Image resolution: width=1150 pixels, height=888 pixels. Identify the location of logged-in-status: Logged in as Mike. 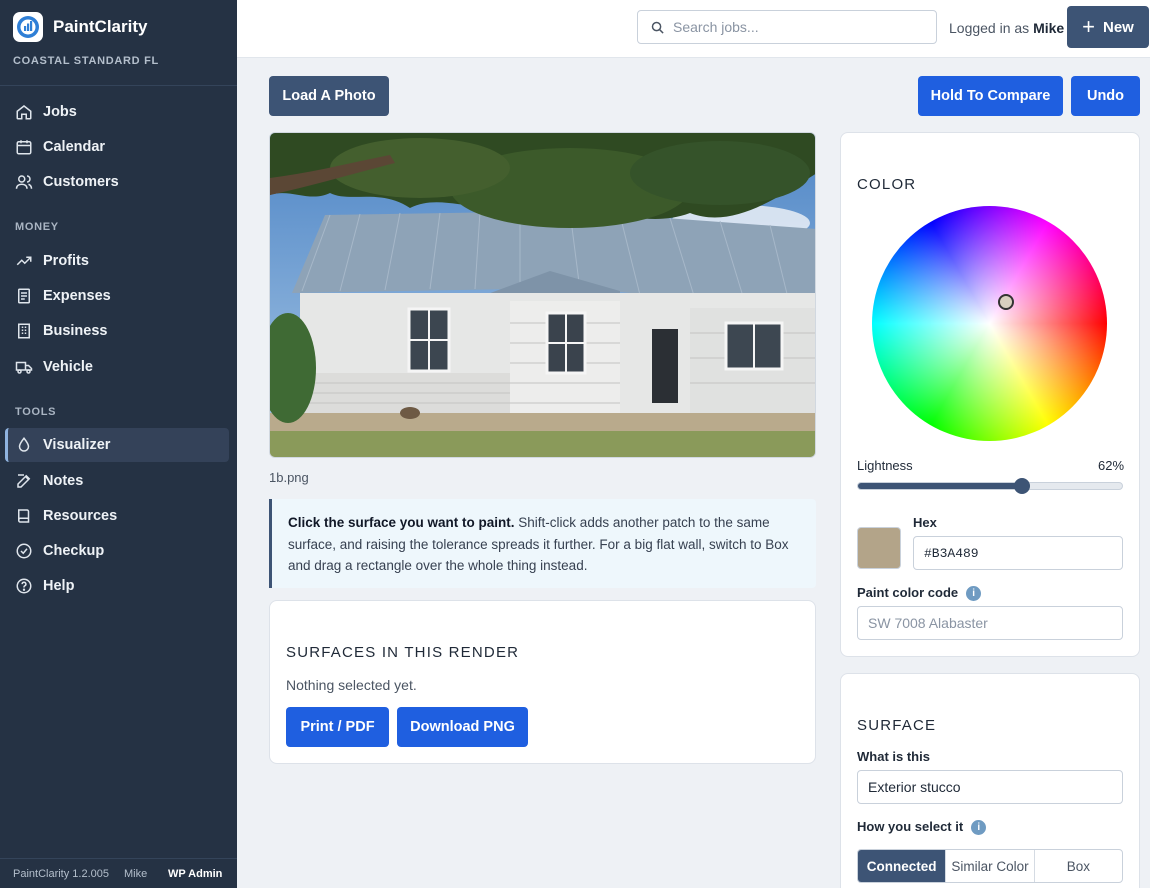
(1006, 28).